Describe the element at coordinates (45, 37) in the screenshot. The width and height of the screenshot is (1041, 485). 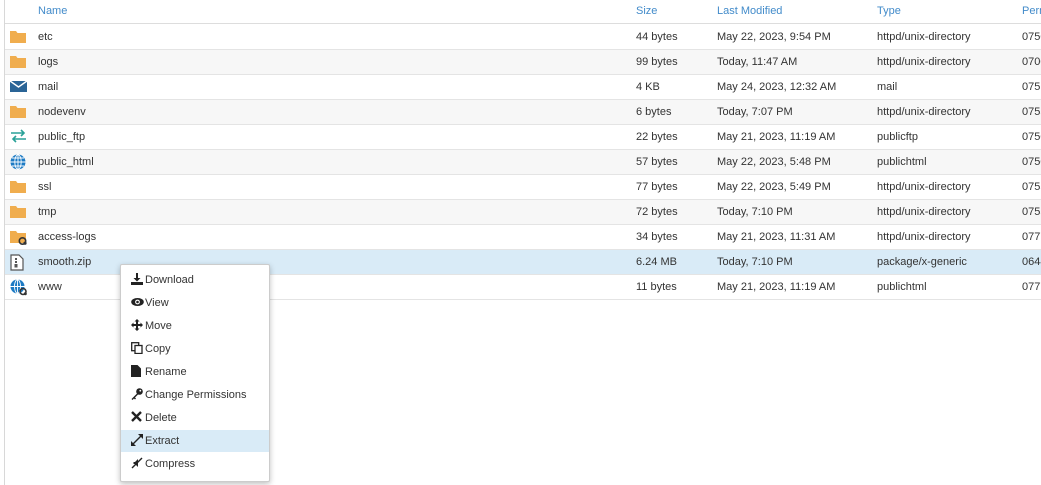
I see `file-name: etc` at that location.